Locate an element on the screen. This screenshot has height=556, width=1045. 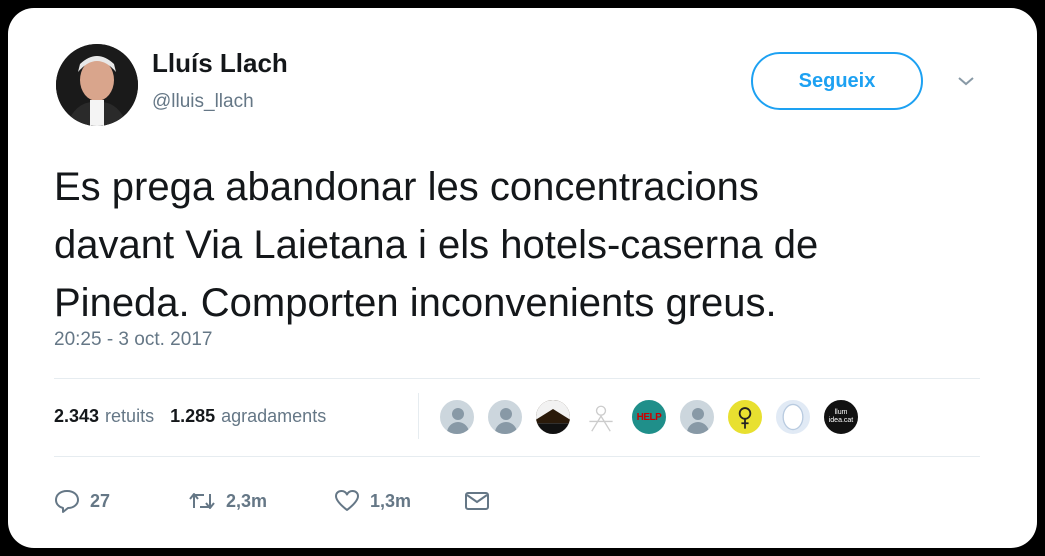
avatar is located at coordinates (97, 85).